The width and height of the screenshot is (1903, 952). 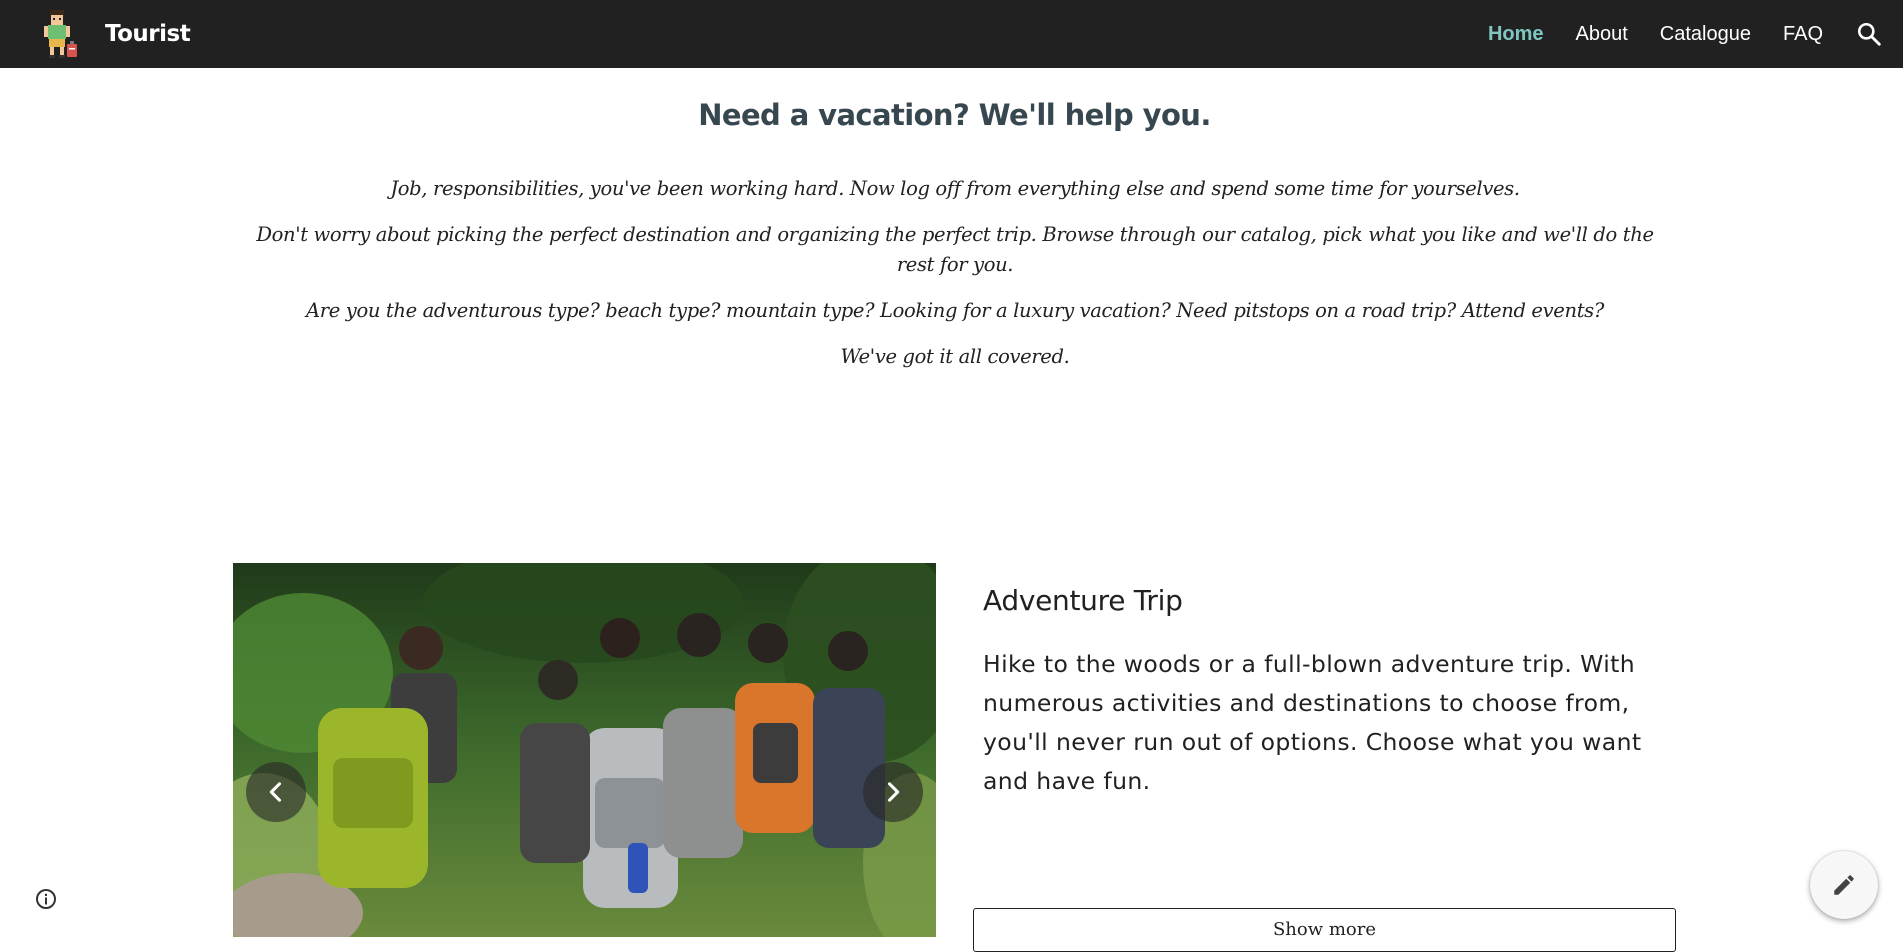 What do you see at coordinates (955, 356) in the screenshot?
I see `intro-paragraph: We've got it all covered.` at bounding box center [955, 356].